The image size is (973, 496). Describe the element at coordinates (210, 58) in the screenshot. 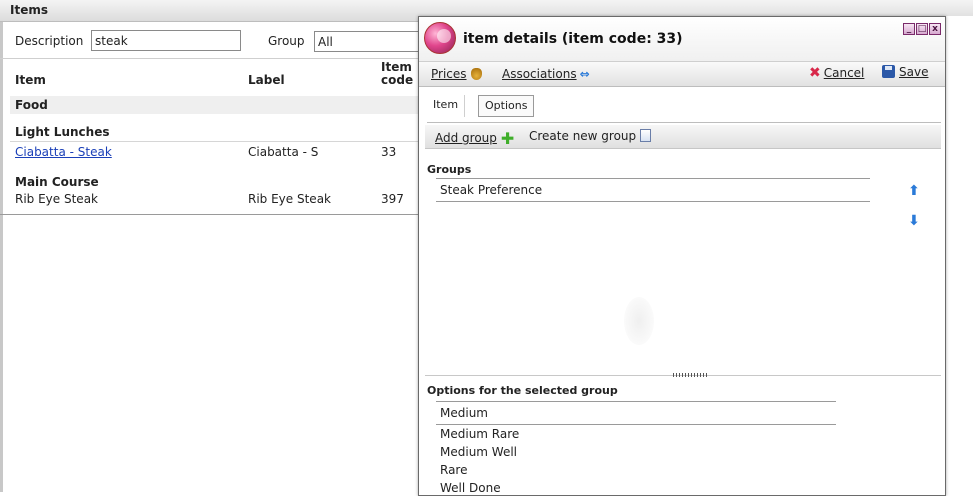

I see `filter-divider` at that location.